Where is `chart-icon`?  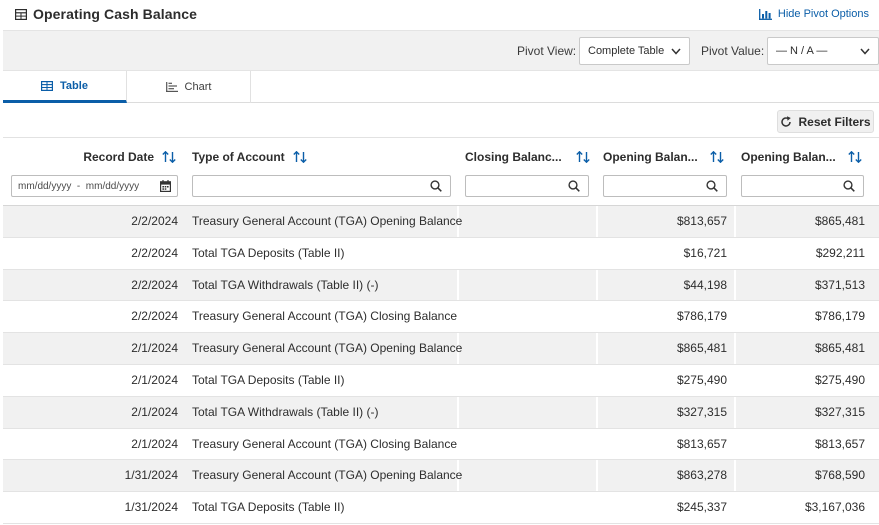
chart-icon is located at coordinates (171, 87).